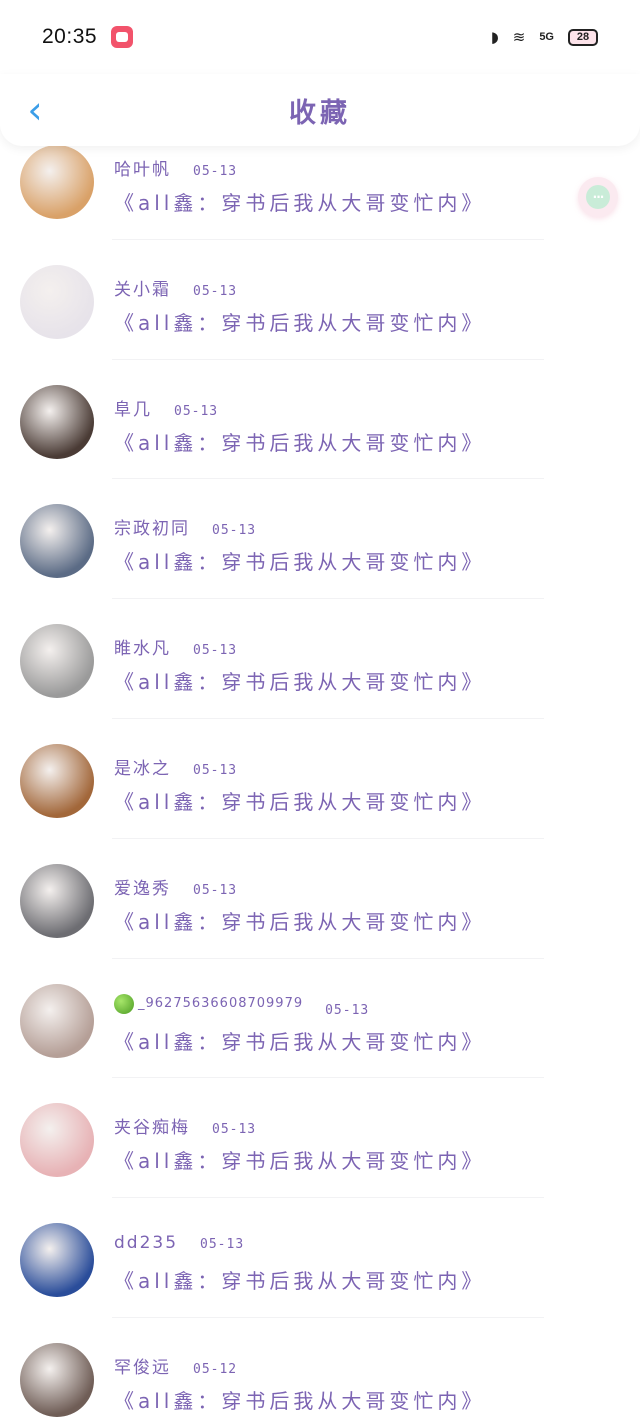 This screenshot has width=640, height=1422. I want to click on meta-line: _96275636608709979 05-13, so click(299, 1005).